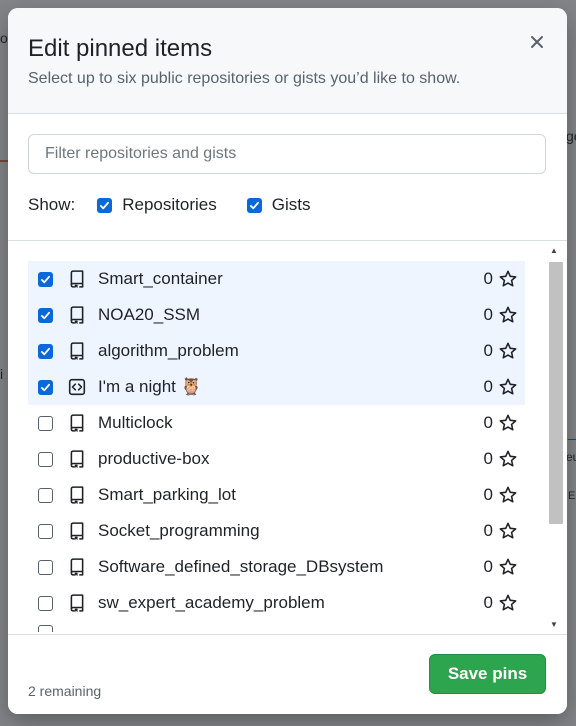  What do you see at coordinates (77, 387) in the screenshot?
I see `code-square-icon` at bounding box center [77, 387].